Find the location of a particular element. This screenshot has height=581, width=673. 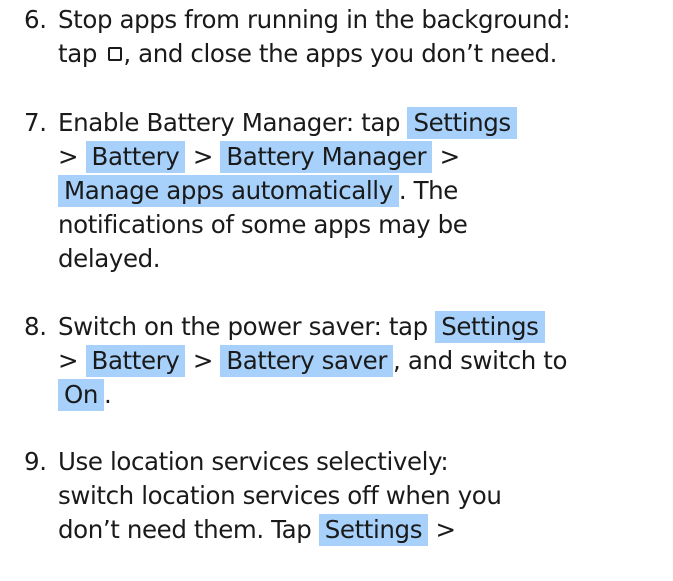

text-line: Use location services selectively: is located at coordinates (253, 461).